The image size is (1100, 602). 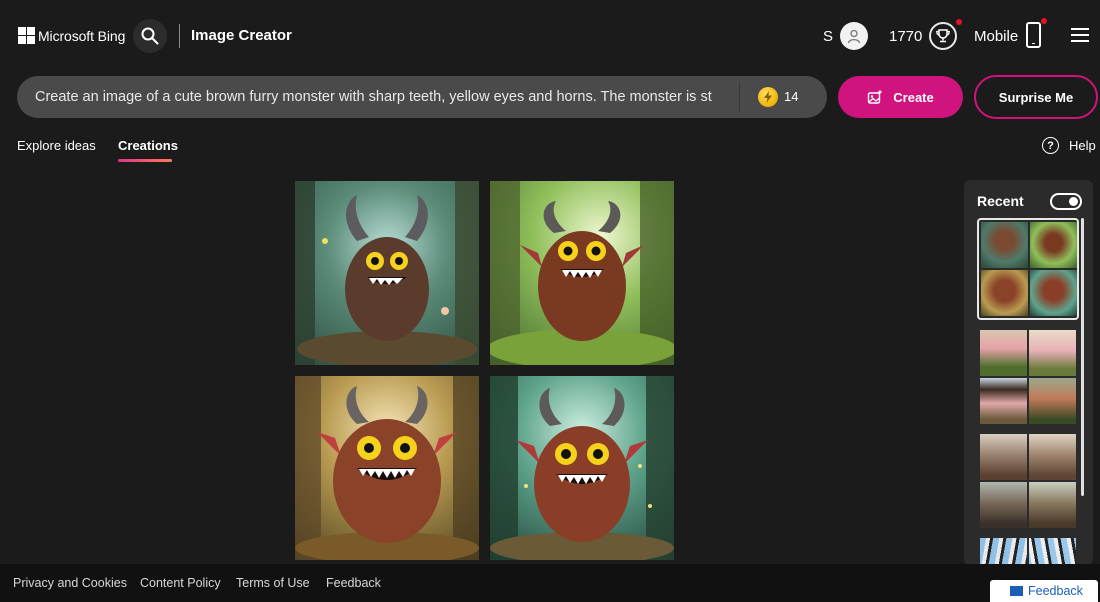 What do you see at coordinates (145, 160) in the screenshot?
I see `active-tab-indicator` at bounding box center [145, 160].